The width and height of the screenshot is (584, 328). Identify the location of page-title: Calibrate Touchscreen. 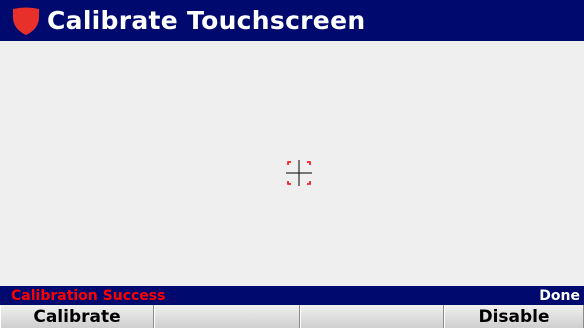
(206, 20).